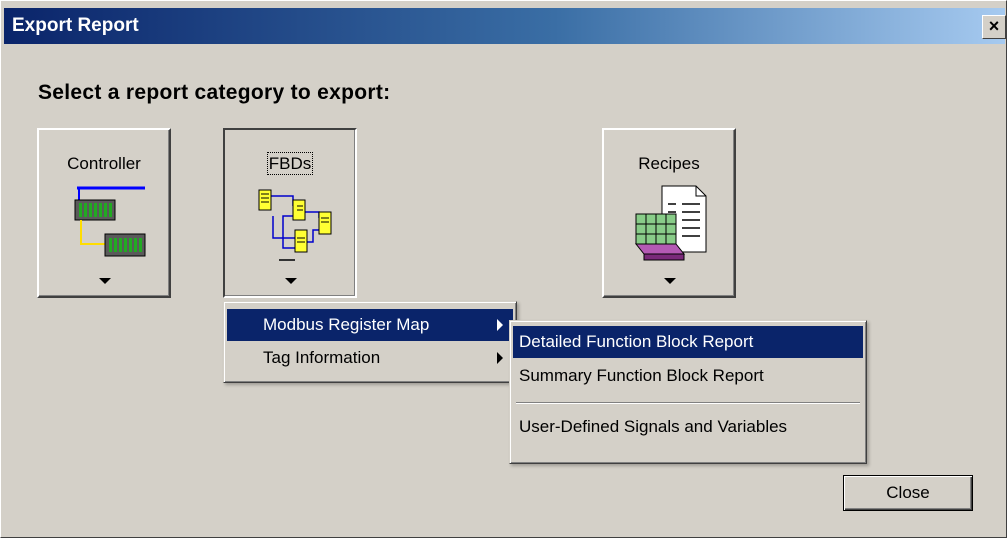 The width and height of the screenshot is (1007, 538). I want to click on menu-item-label: Detailed Function Block Report, so click(636, 341).